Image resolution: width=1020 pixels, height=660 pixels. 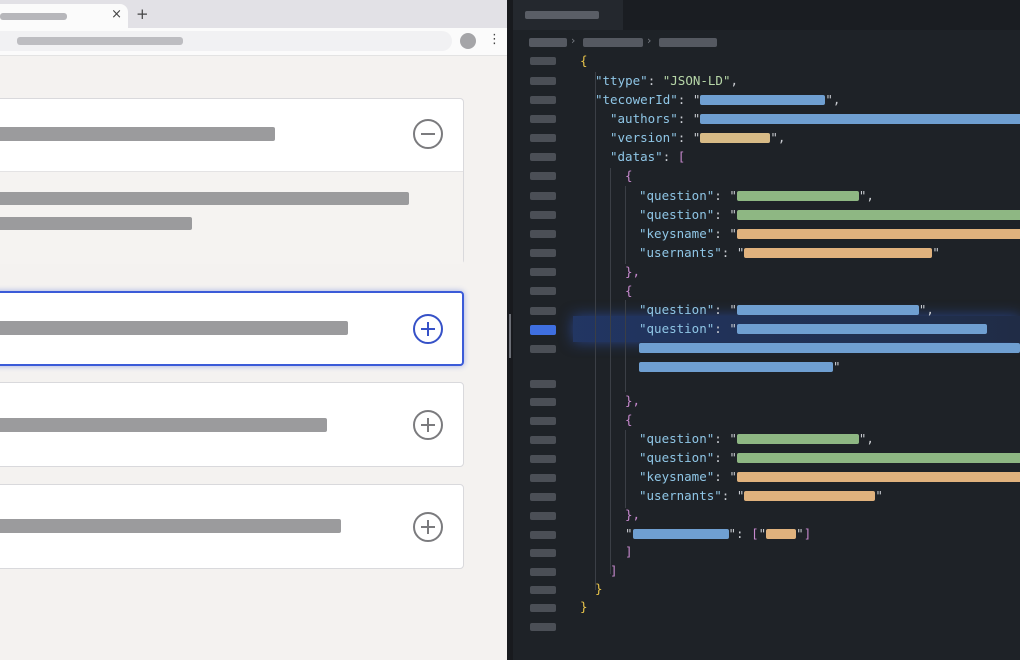 I want to click on code-line: "tecowerId": " ",, so click(x=718, y=99).